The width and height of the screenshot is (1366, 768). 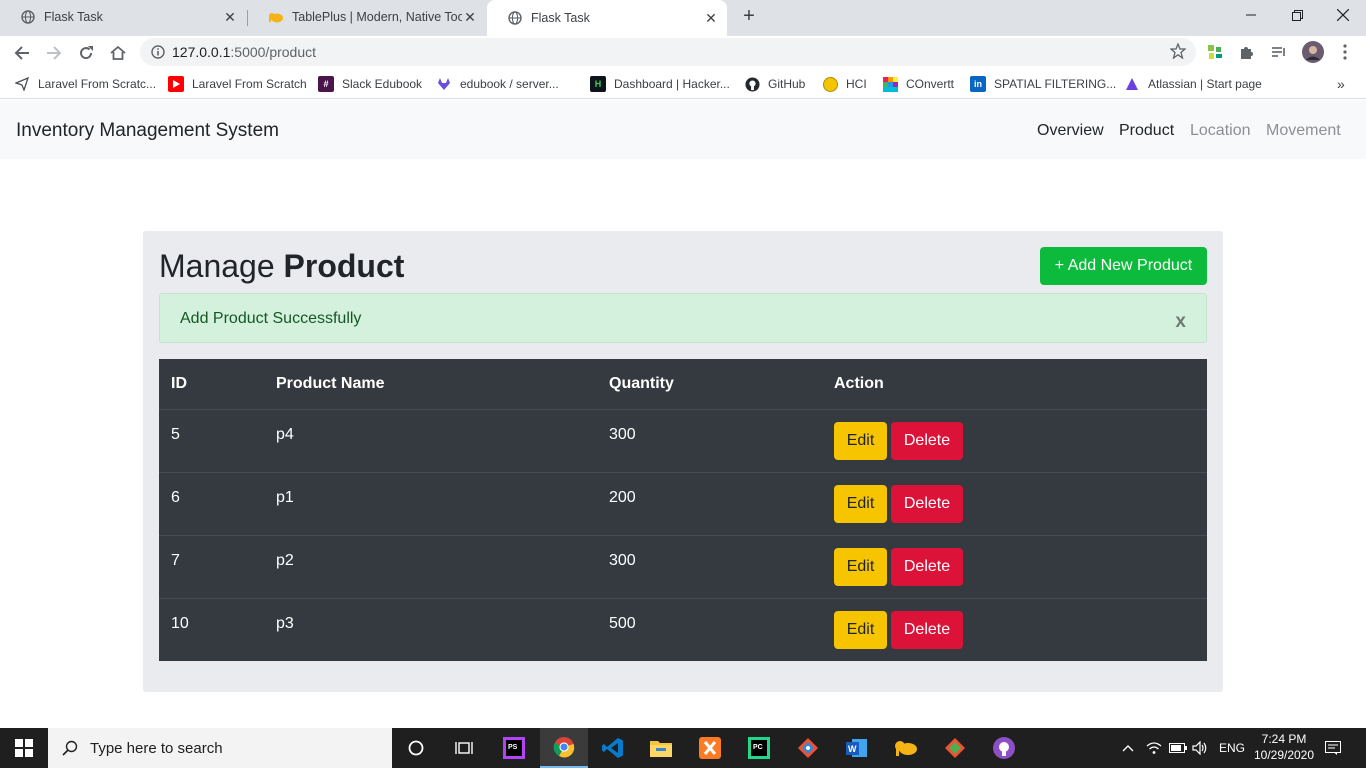 I want to click on browser-tab: TablePlus | Modern, Native Tool f ✕, so click(x=367, y=17).